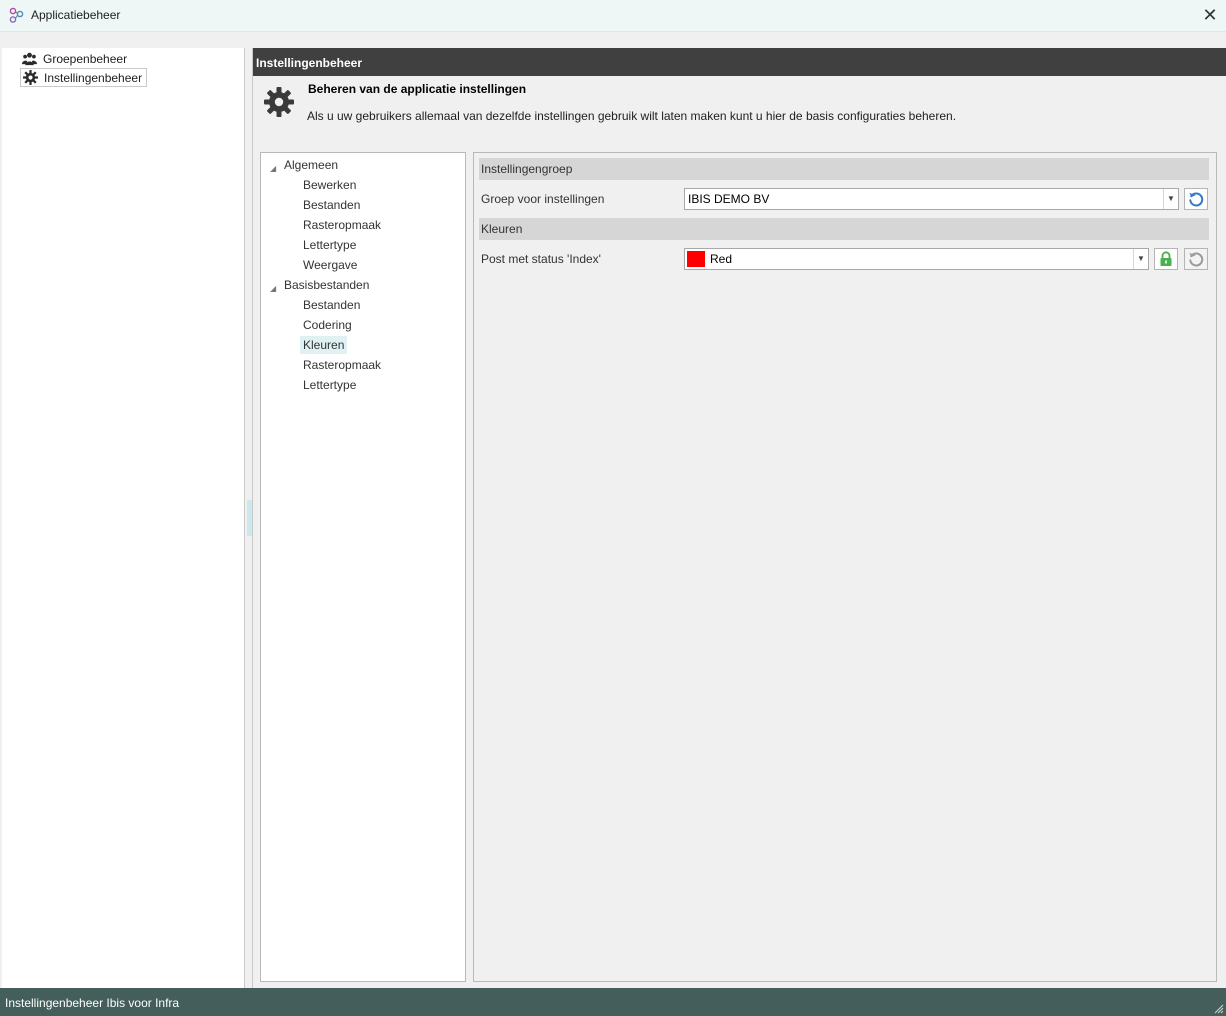  What do you see at coordinates (279, 102) in the screenshot?
I see `settings-gear-icon` at bounding box center [279, 102].